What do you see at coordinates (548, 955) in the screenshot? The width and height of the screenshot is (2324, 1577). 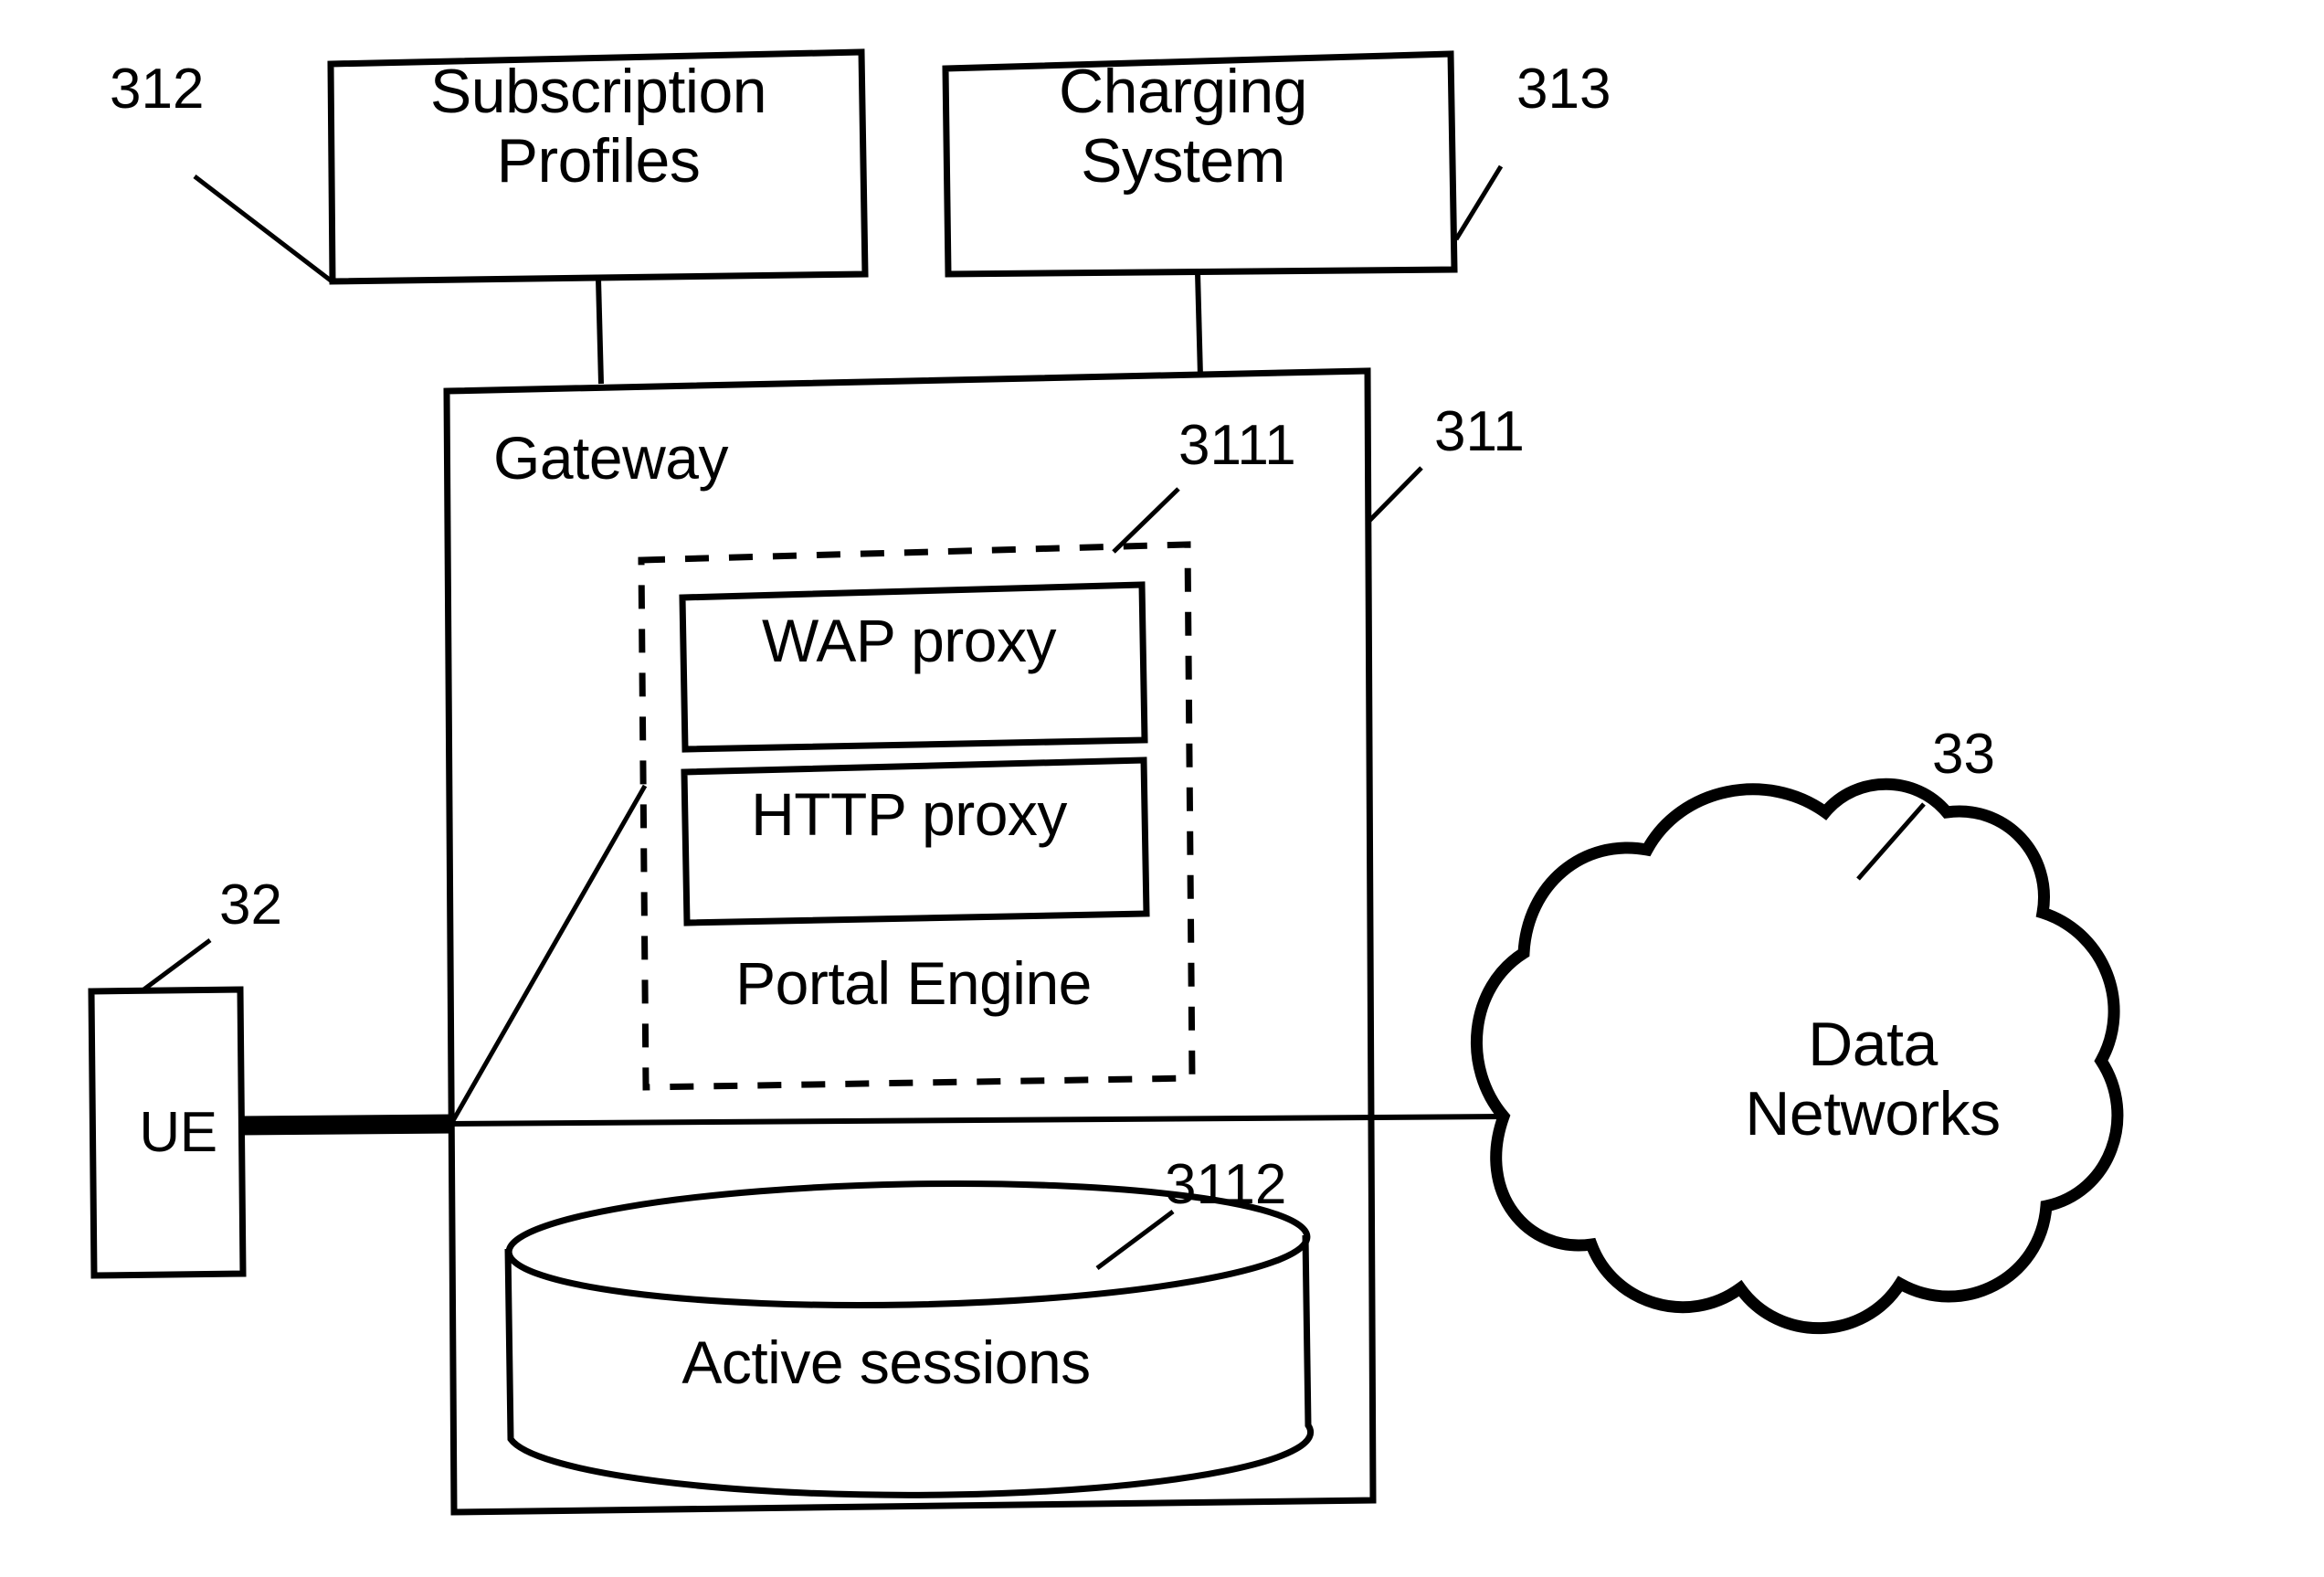 I see `link-junction-portal-engine` at bounding box center [548, 955].